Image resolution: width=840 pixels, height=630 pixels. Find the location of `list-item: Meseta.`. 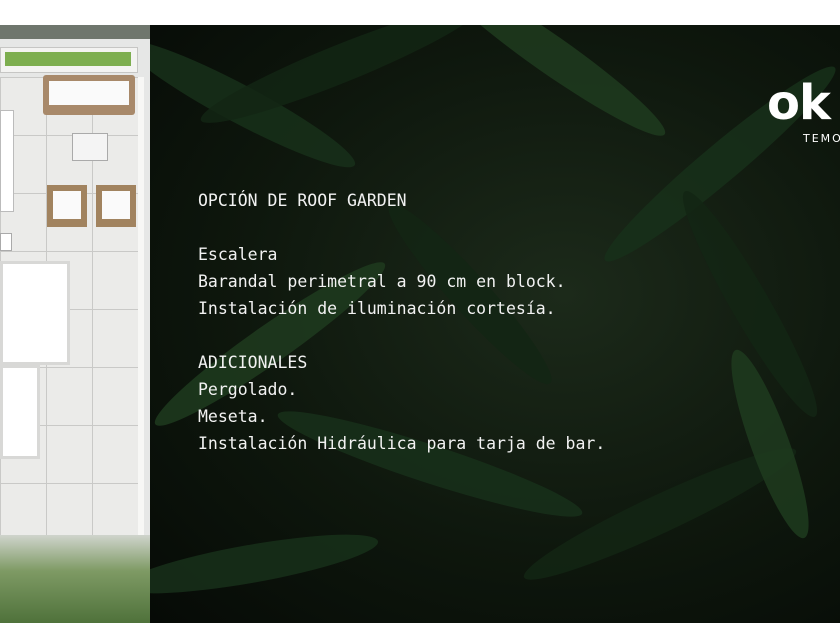

list-item: Meseta. is located at coordinates (233, 416).